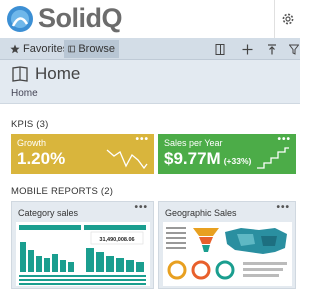 This screenshot has height=294, width=320. I want to click on report-tile-category-sales: Category sales ••• 31,490,008.06, so click(82, 245).